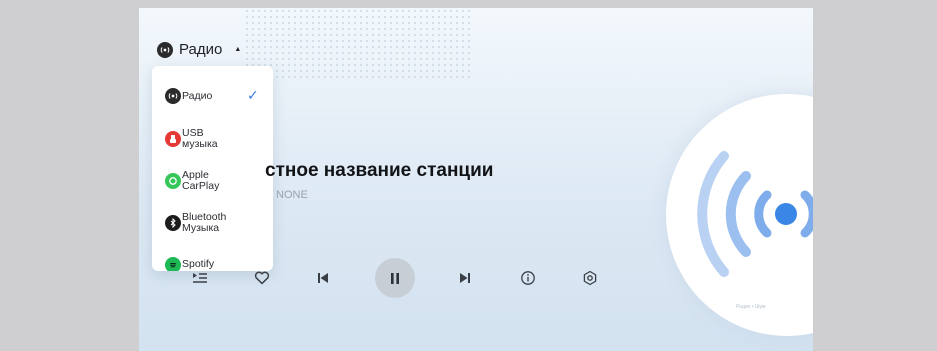  What do you see at coordinates (238, 49) in the screenshot?
I see `dropdown-arrow-icon: ▲` at bounding box center [238, 49].